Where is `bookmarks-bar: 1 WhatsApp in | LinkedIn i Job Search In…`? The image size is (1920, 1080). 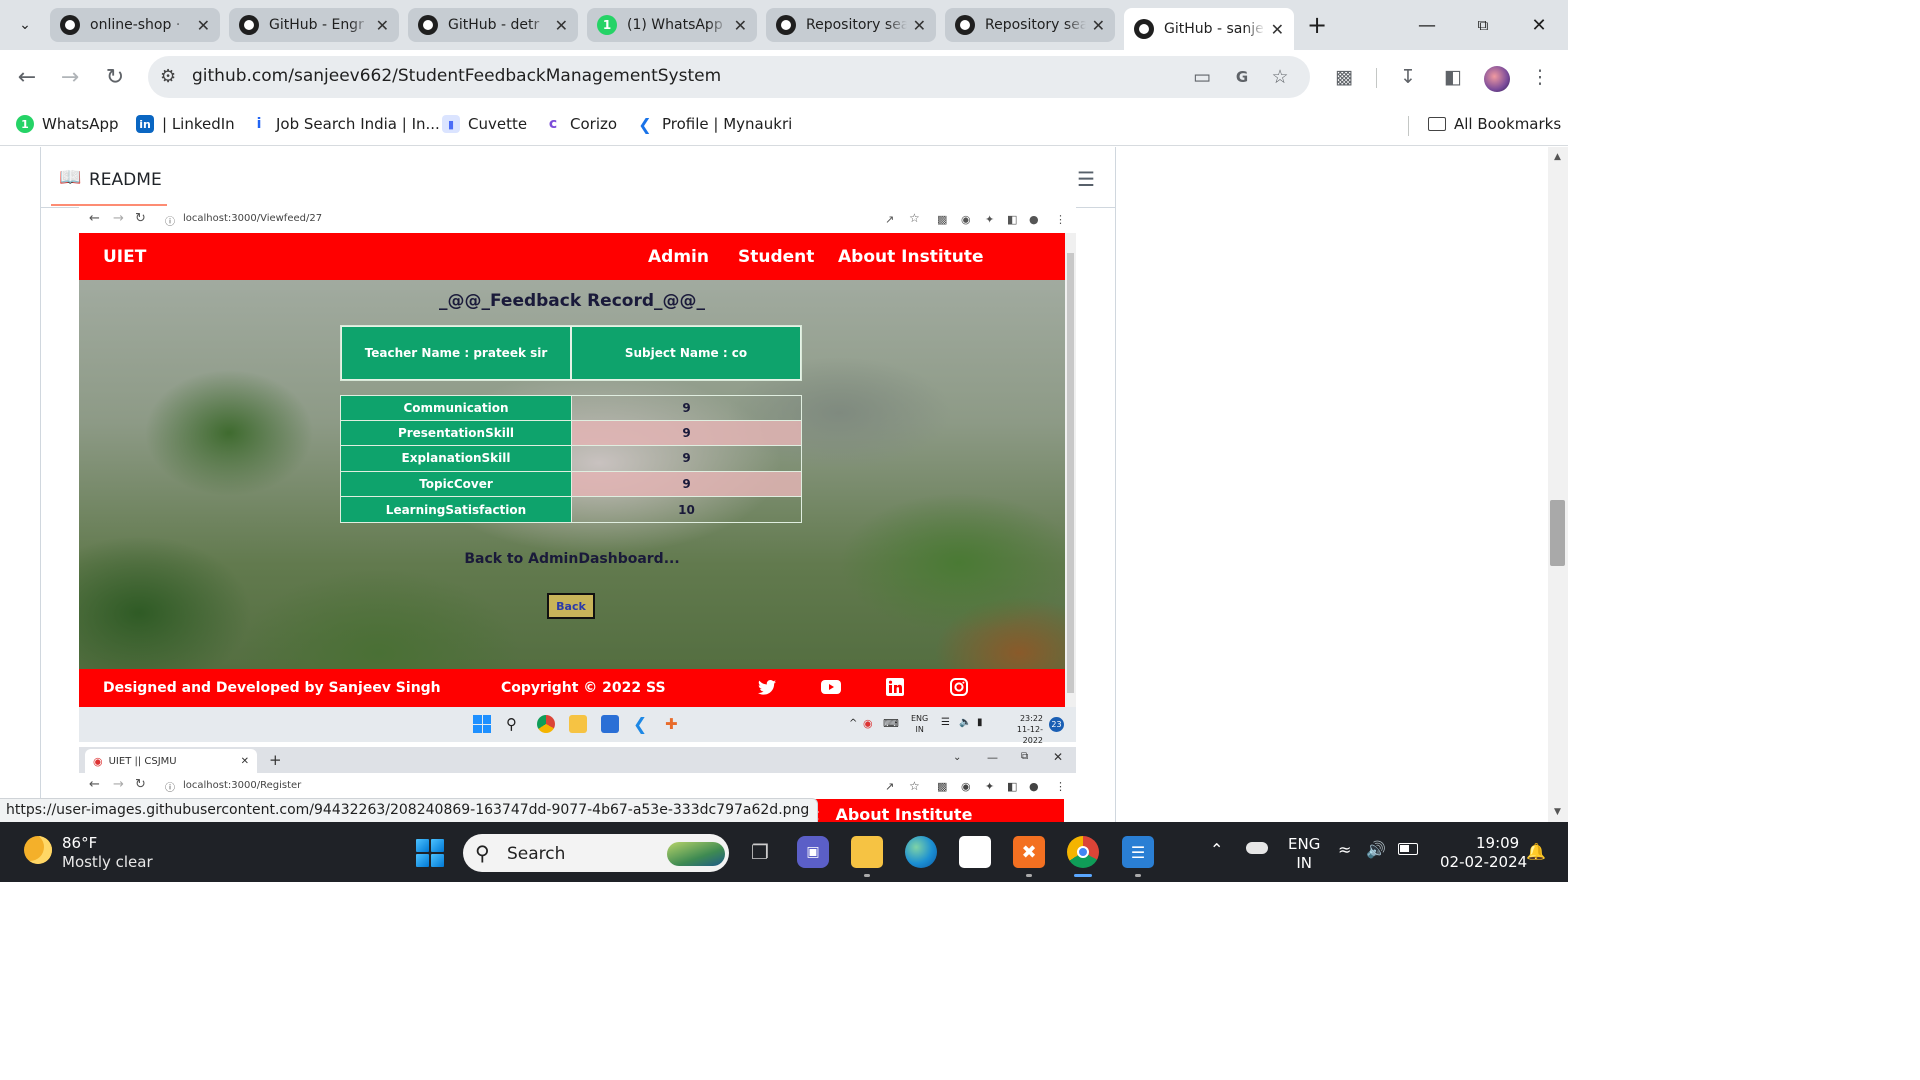 bookmarks-bar: 1 WhatsApp in | LinkedIn i Job Search In… is located at coordinates (784, 125).